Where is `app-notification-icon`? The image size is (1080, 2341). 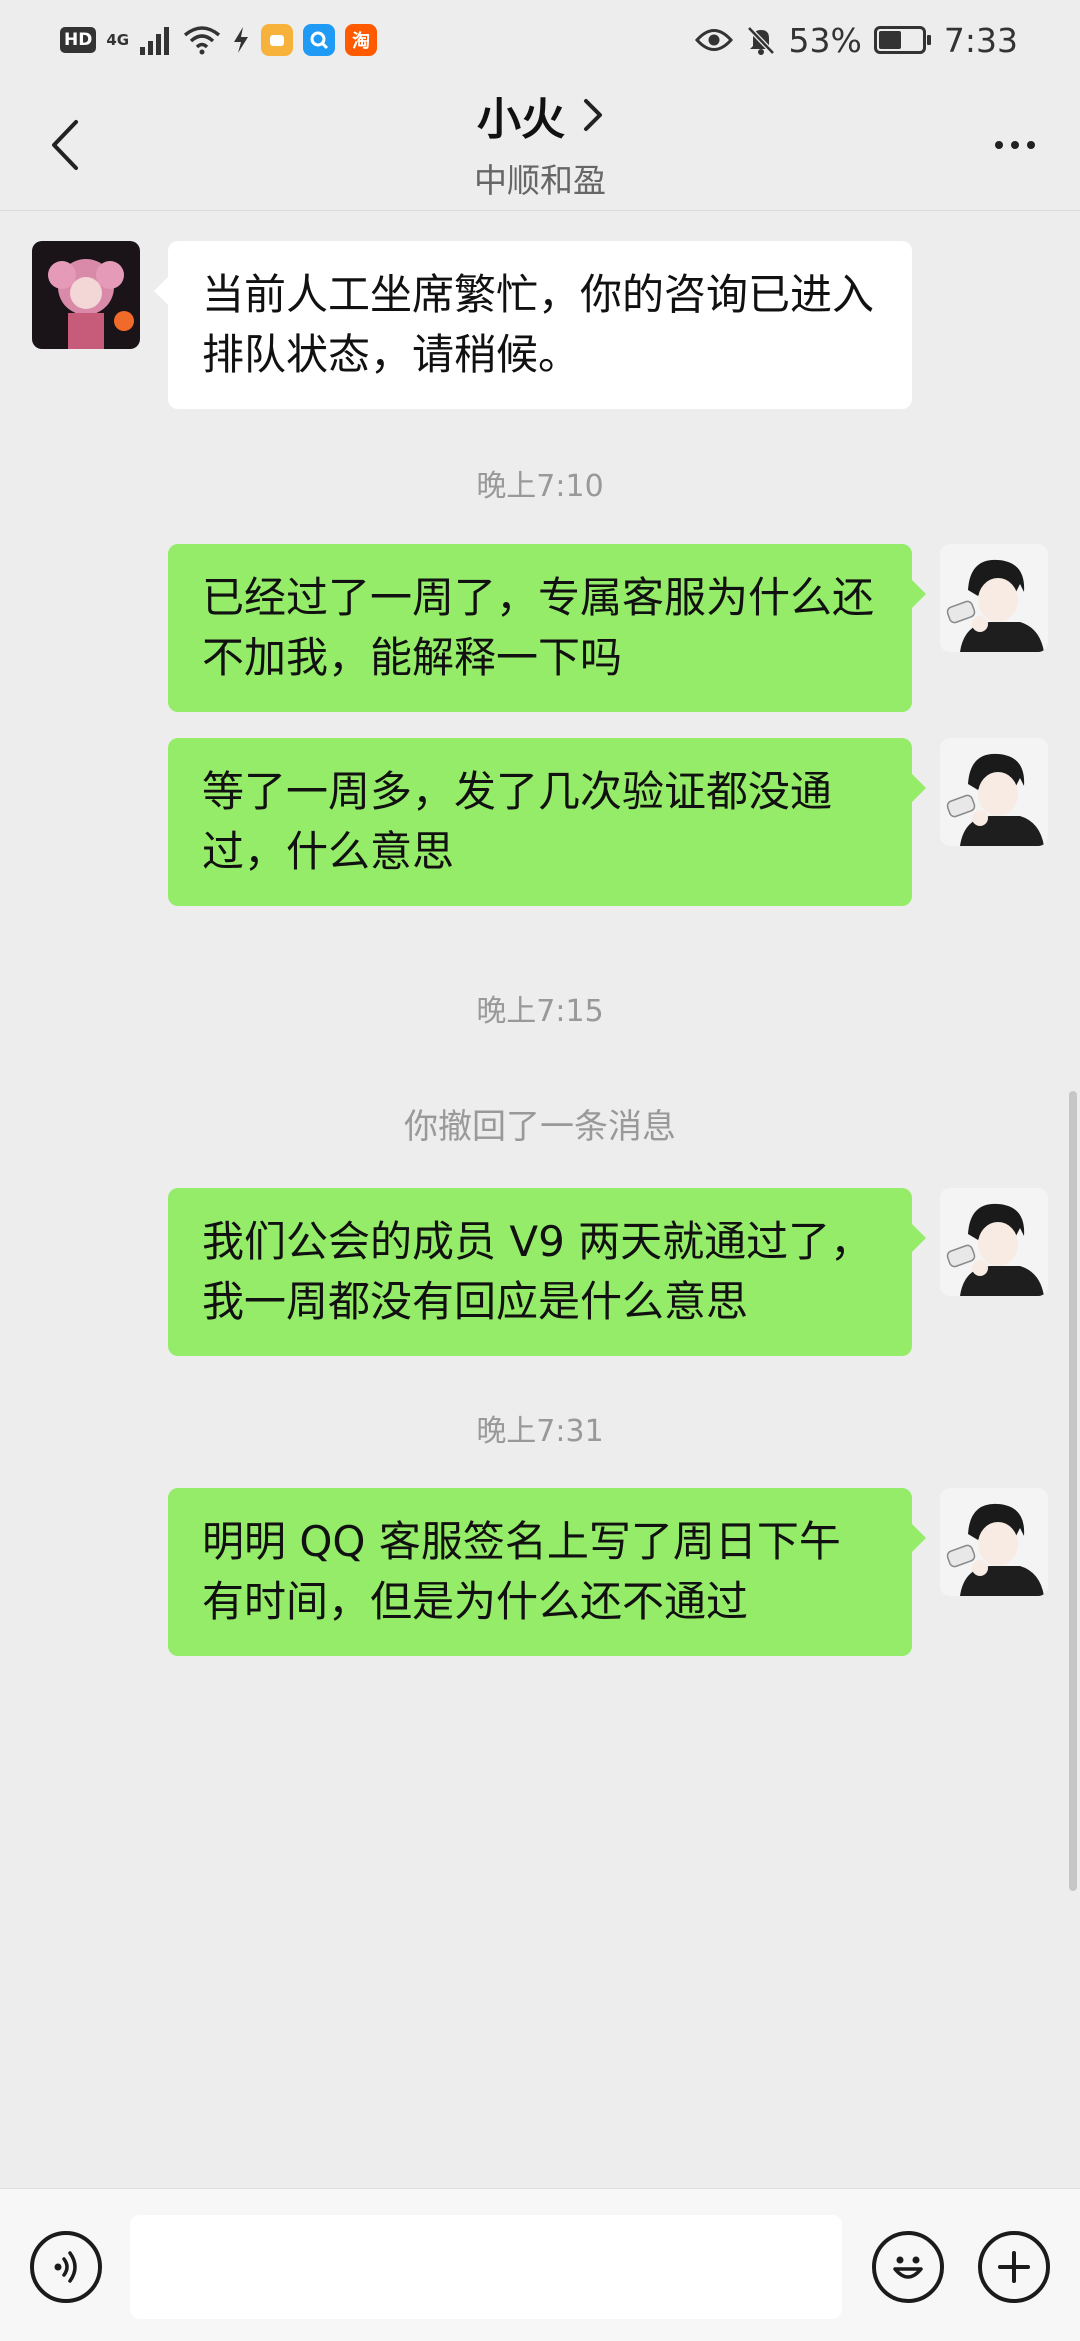
app-notification-icon is located at coordinates (277, 40).